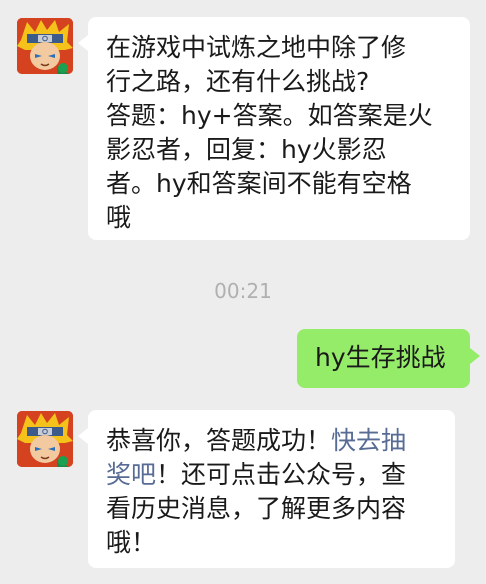 The width and height of the screenshot is (486, 584). What do you see at coordinates (368, 440) in the screenshot?
I see `lottery-link: 快去抽` at bounding box center [368, 440].